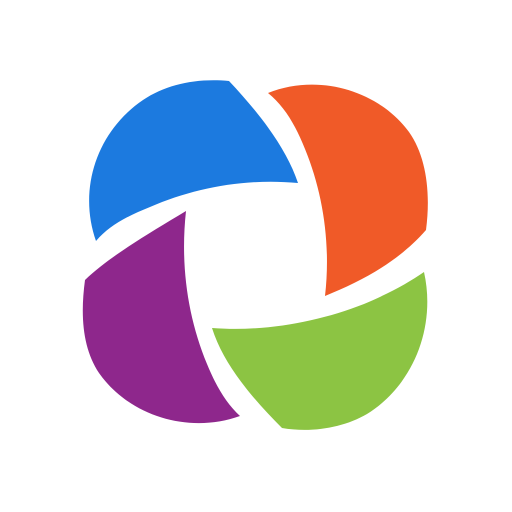 The width and height of the screenshot is (512, 512). Describe the element at coordinates (161, 317) in the screenshot. I see `purple-petal-icon` at that location.